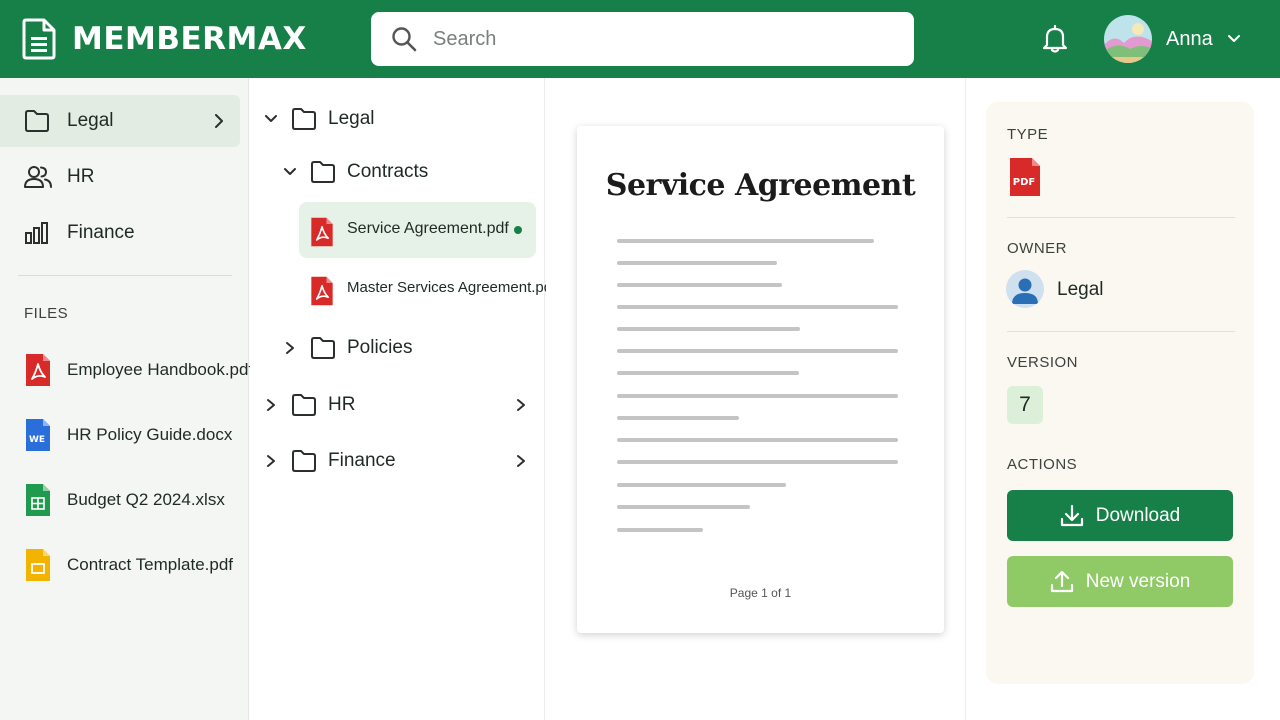 The width and height of the screenshot is (1280, 720). Describe the element at coordinates (38, 565) in the screenshot. I see `slides-file-icon` at that location.